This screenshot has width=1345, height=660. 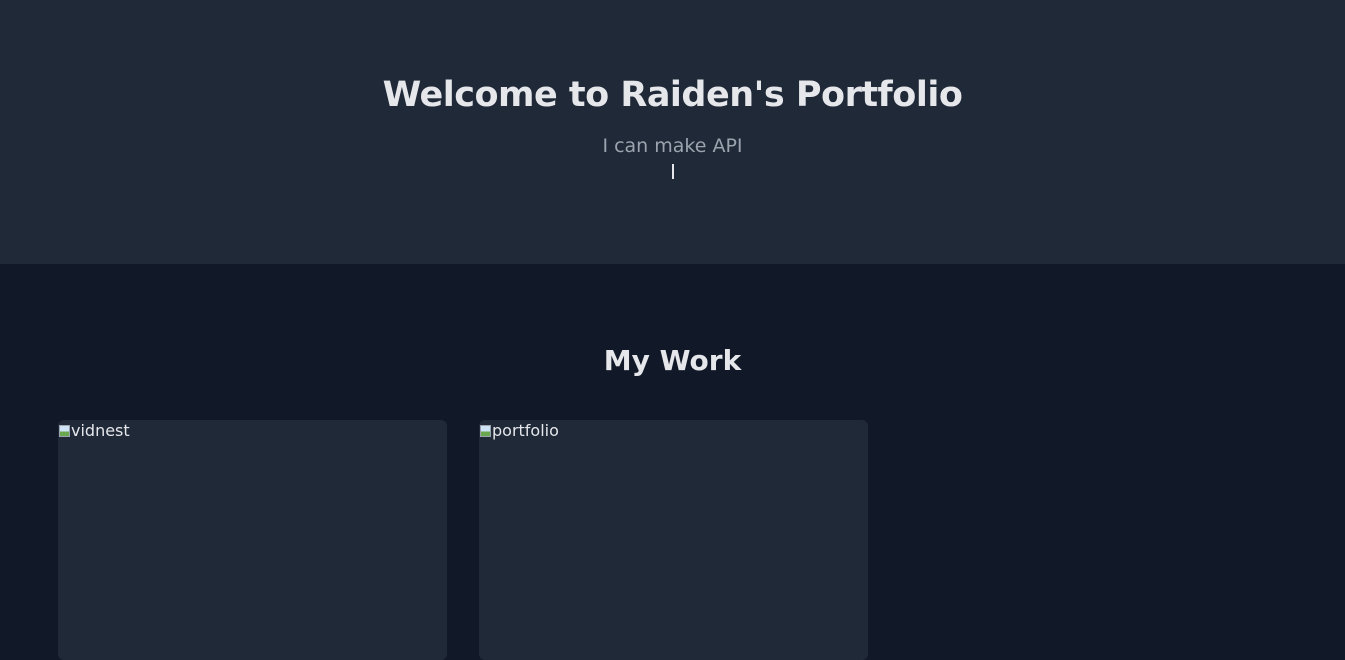 I want to click on image-alt-text: vidnest, so click(x=100, y=430).